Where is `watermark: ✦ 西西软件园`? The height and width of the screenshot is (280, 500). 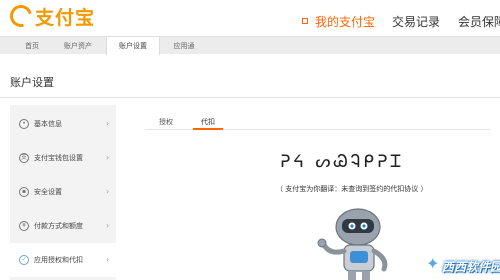 watermark: ✦ 西西软件园 is located at coordinates (462, 265).